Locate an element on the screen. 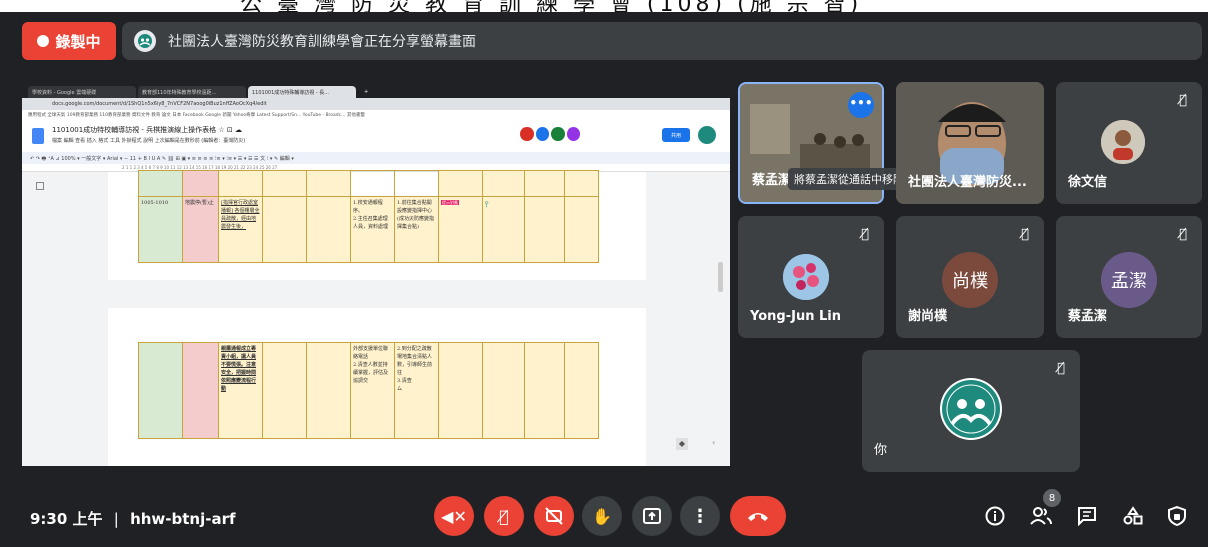 Image resolution: width=1208 pixels, height=547 pixels. avatar-initials: 尚樸 is located at coordinates (970, 281).